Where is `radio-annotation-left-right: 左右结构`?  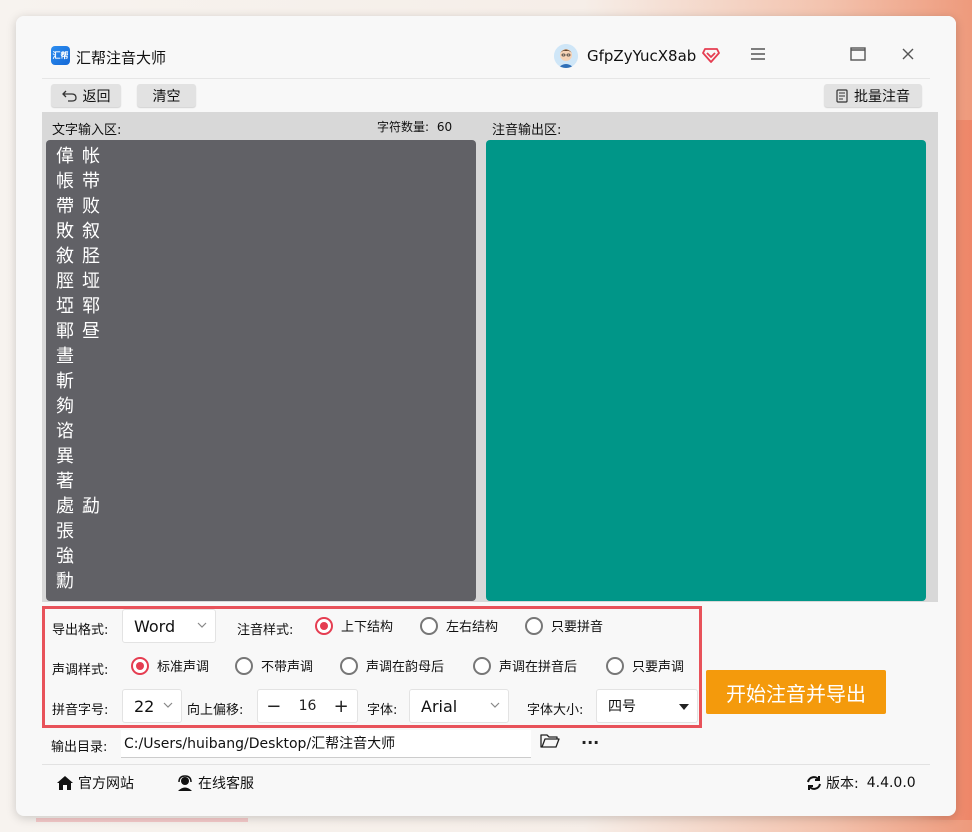
radio-annotation-left-right: 左右结构 is located at coordinates (459, 625).